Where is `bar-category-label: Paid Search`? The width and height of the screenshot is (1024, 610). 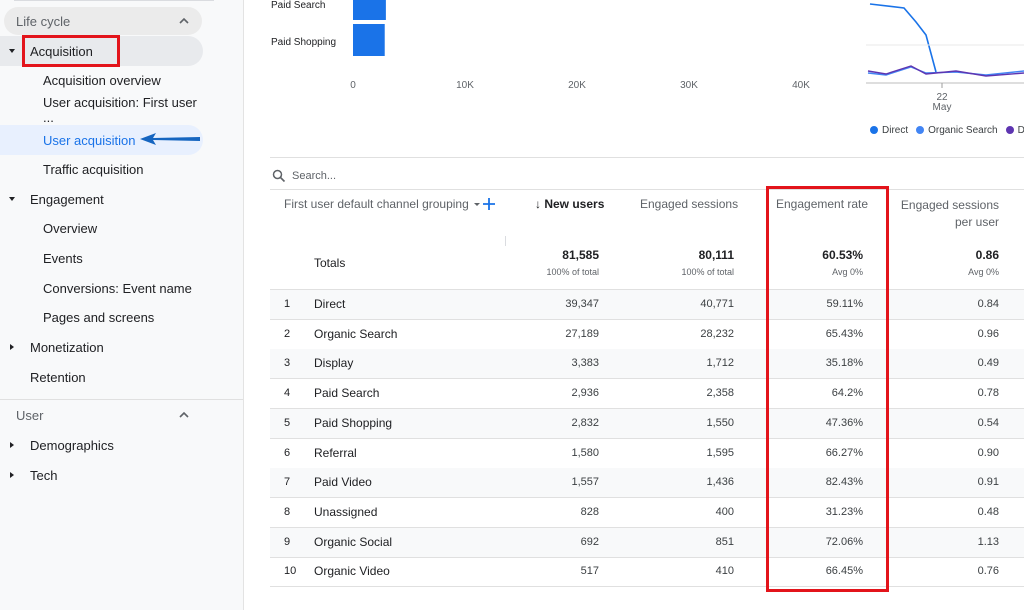
bar-category-label: Paid Search is located at coordinates (298, 5).